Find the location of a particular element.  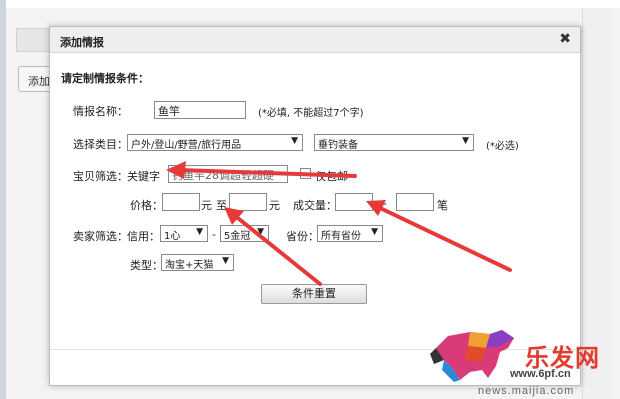

volume-unit: 笔 is located at coordinates (442, 205).